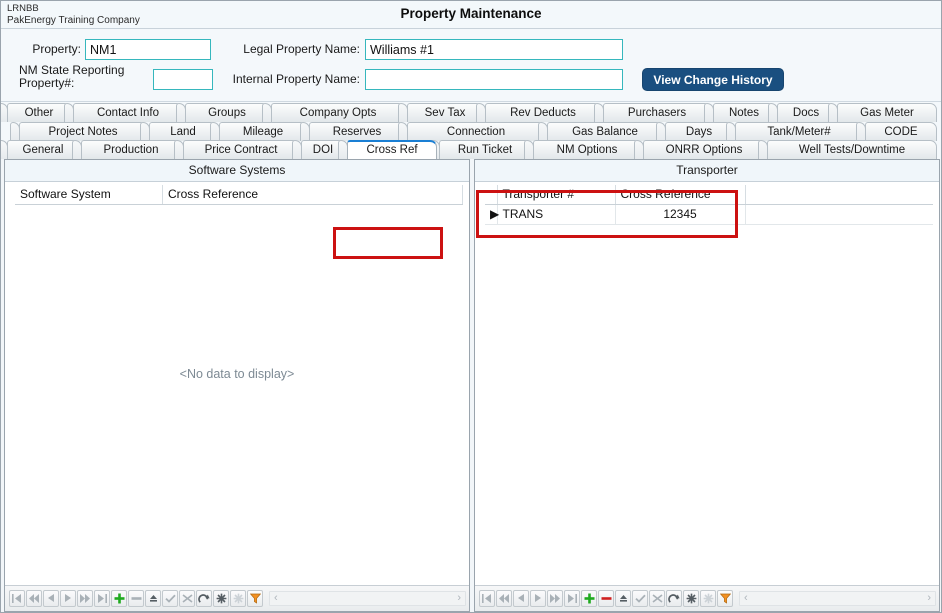 The width and height of the screenshot is (942, 613). I want to click on tab-label: Connection, so click(476, 132).